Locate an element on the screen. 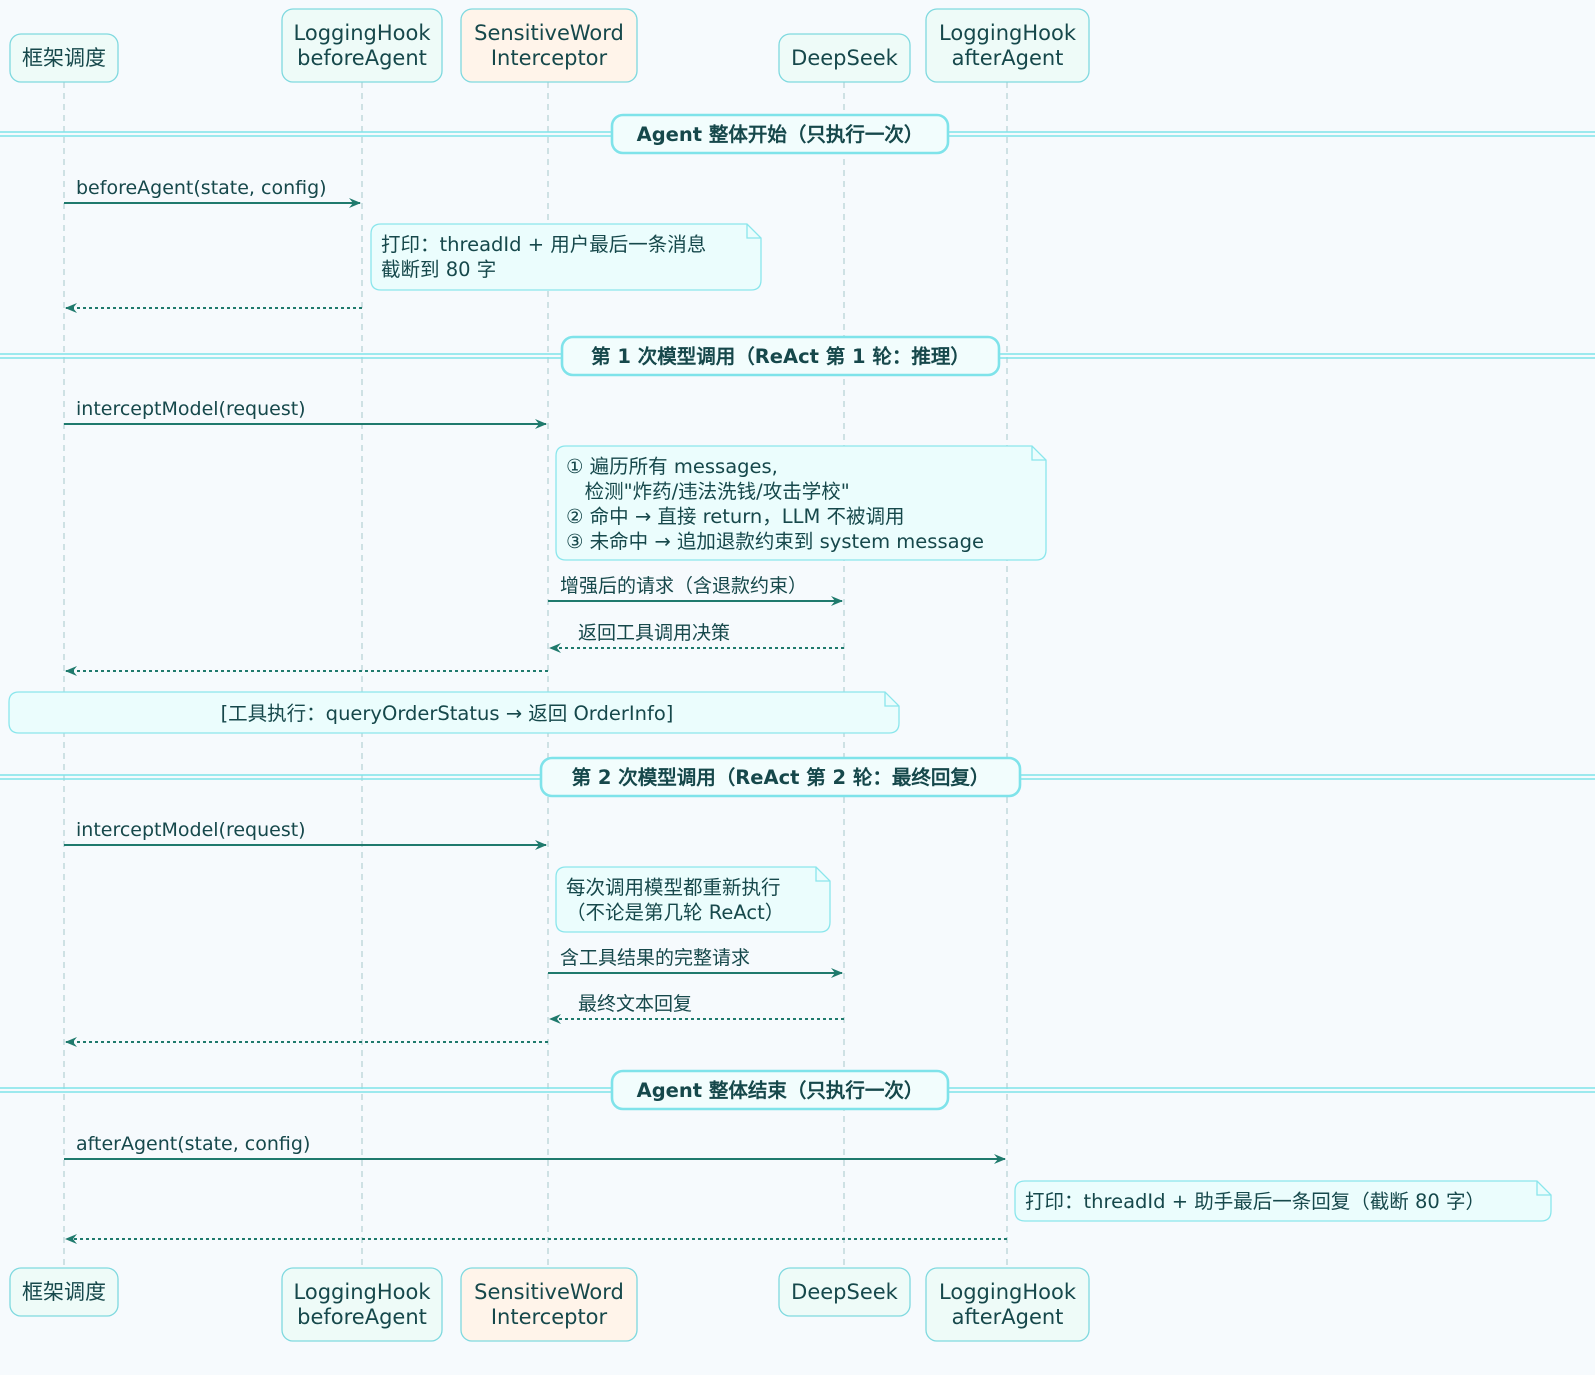 The height and width of the screenshot is (1375, 1595). message-label: 增强后的请求（含退款约束） is located at coordinates (683, 586).